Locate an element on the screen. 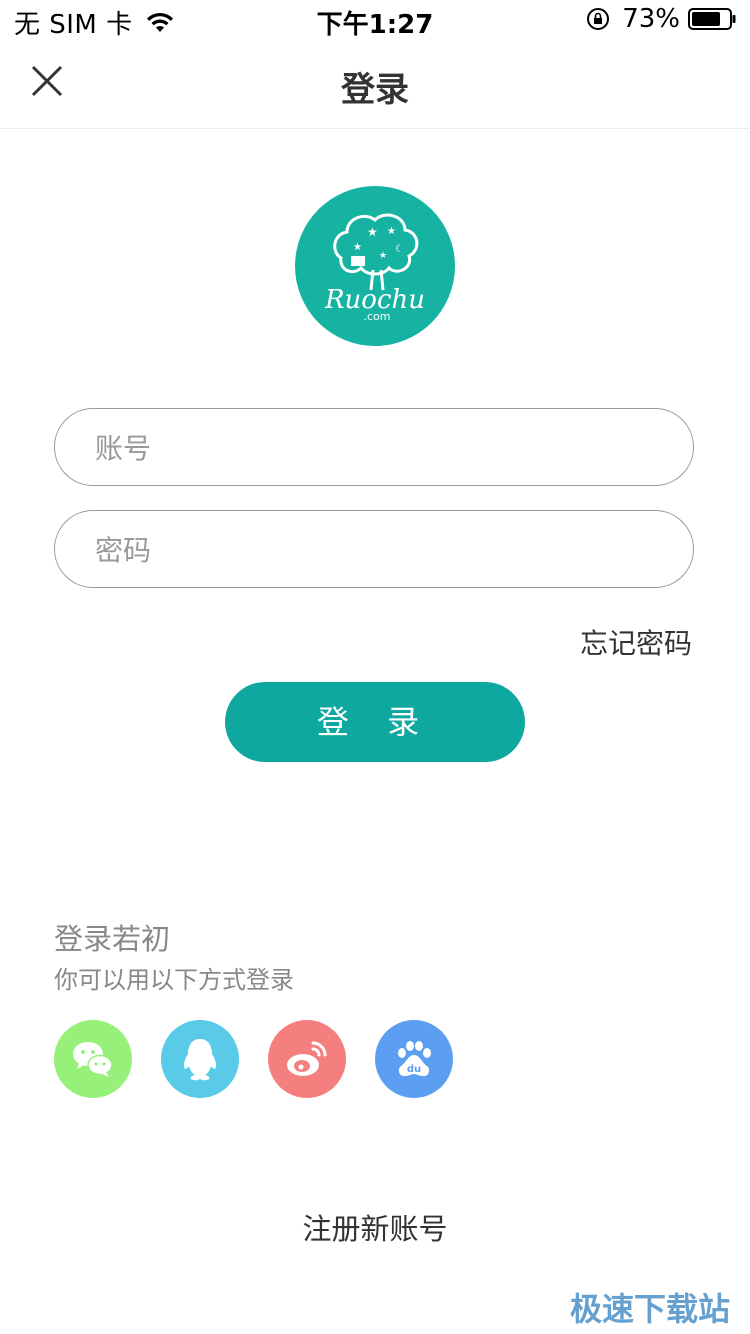 The height and width of the screenshot is (1334, 750). app-logo: ★ ★ ★ ☾ ★ Ruochu .com is located at coordinates (375, 266).